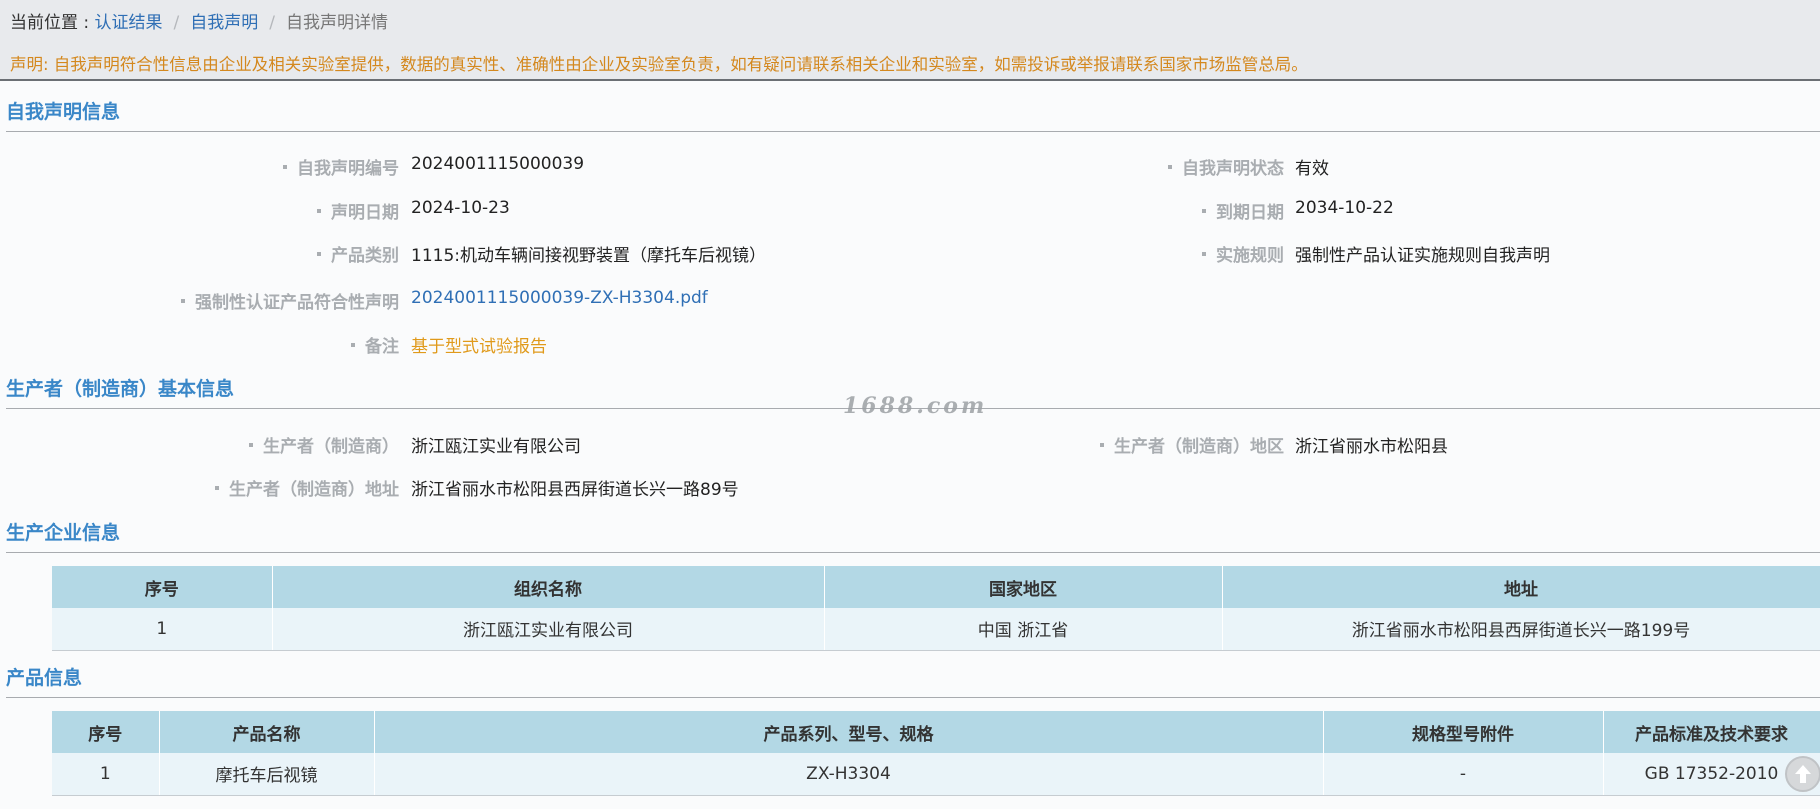  What do you see at coordinates (358, 253) in the screenshot?
I see `product-category-label: 产品类别` at bounding box center [358, 253].